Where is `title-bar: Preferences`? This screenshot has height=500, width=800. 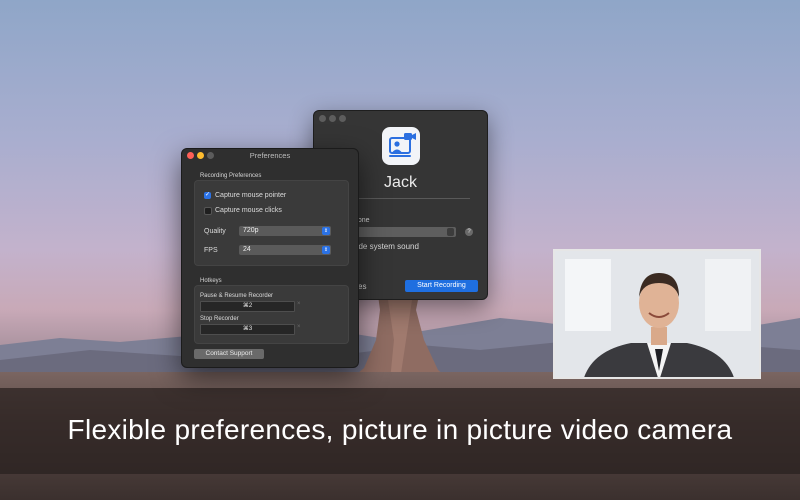
title-bar: Preferences is located at coordinates (270, 156).